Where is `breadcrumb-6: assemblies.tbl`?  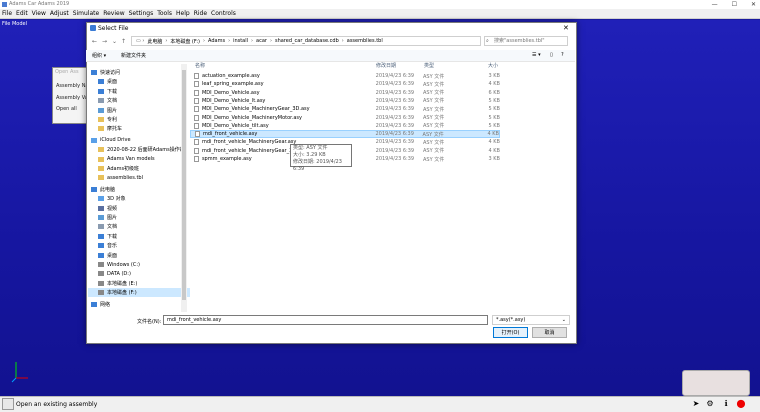
breadcrumb-6: assemblies.tbl is located at coordinates (365, 41).